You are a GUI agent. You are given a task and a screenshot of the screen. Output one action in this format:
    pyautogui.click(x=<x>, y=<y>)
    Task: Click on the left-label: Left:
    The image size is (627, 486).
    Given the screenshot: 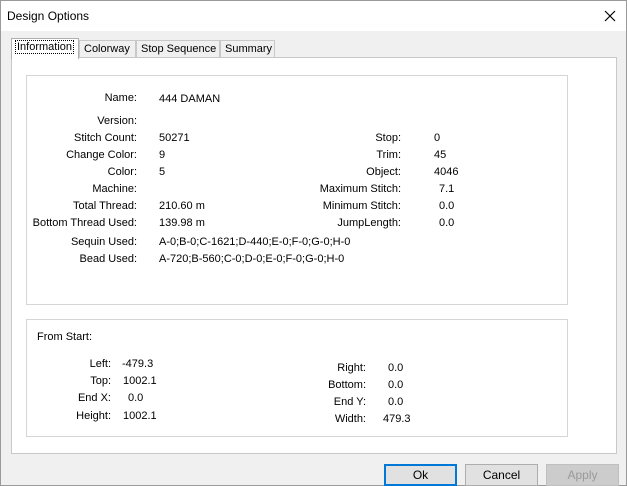 What is the action you would take?
    pyautogui.click(x=100, y=364)
    